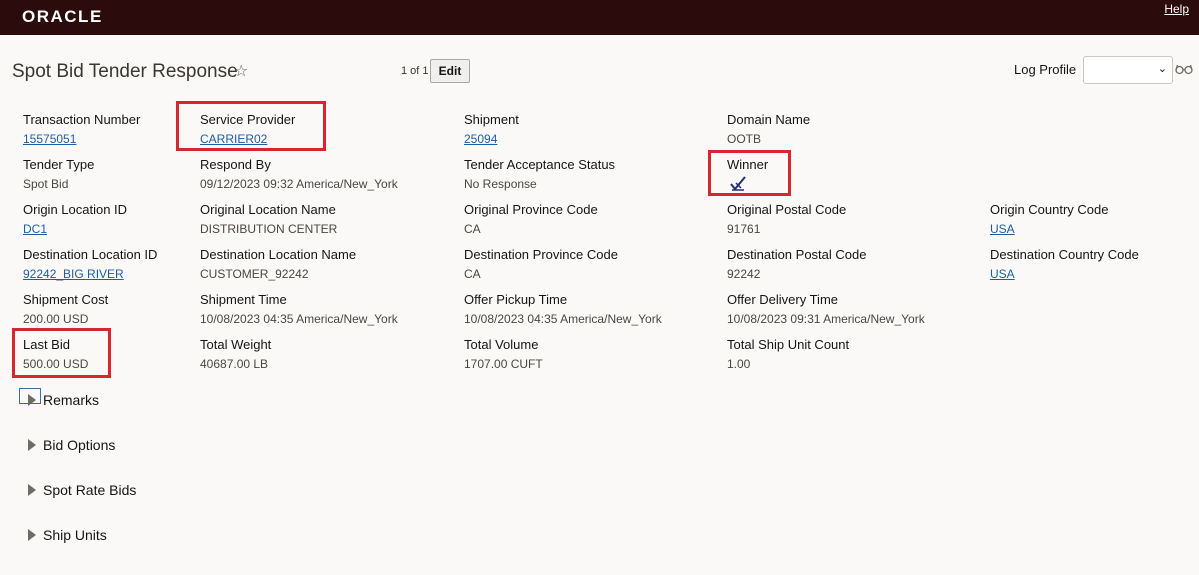  Describe the element at coordinates (61, 353) in the screenshot. I see `highlight-last-bid` at that location.